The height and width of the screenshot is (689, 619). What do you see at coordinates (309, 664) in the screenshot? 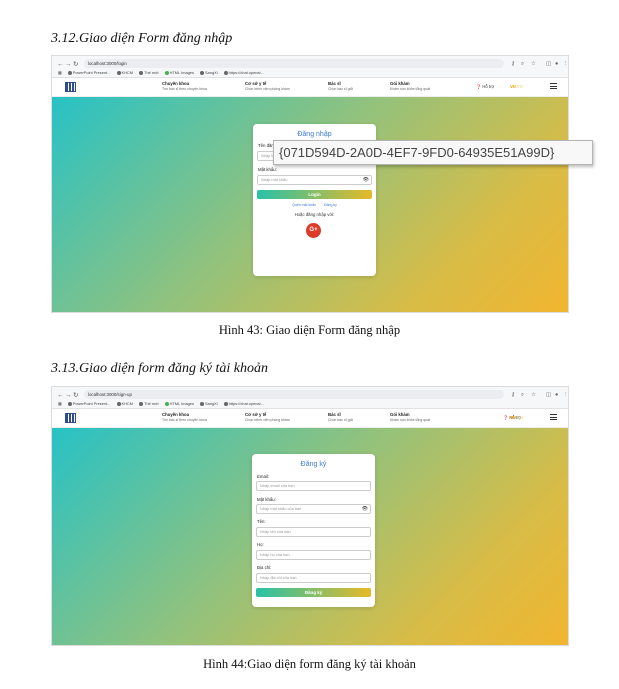
I see `figure-caption-register: Hình 44:Giao diện form đăng ký tài khoản` at bounding box center [309, 664].